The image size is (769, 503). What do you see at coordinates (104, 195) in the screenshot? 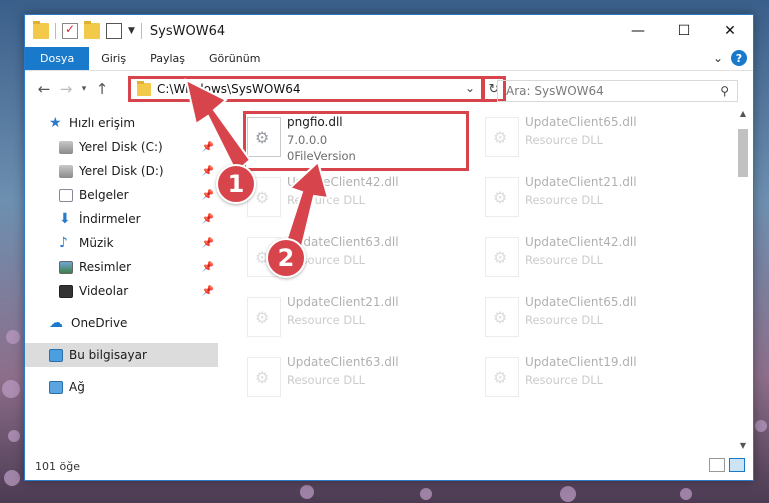
I see `sidebar-item-label: Belgeler` at bounding box center [104, 195].